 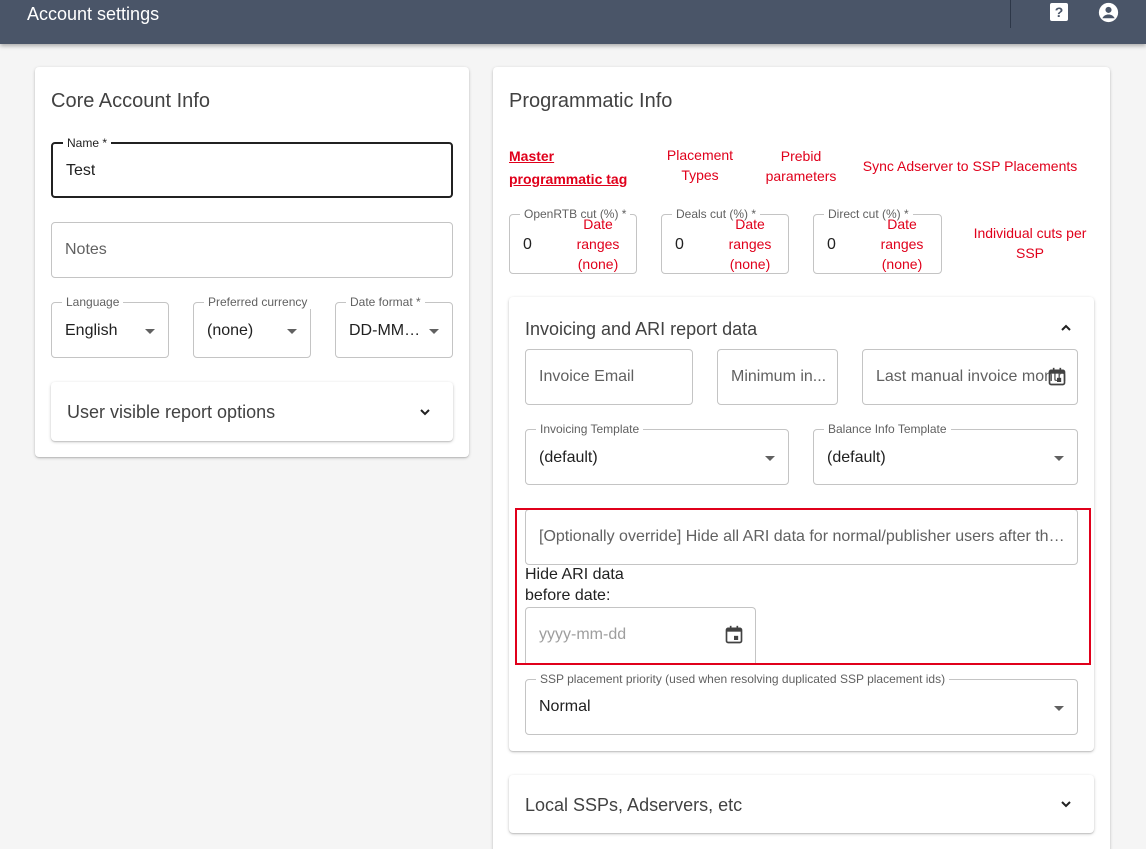 What do you see at coordinates (565, 706) in the screenshot?
I see `ssp-priority-value: Normal` at bounding box center [565, 706].